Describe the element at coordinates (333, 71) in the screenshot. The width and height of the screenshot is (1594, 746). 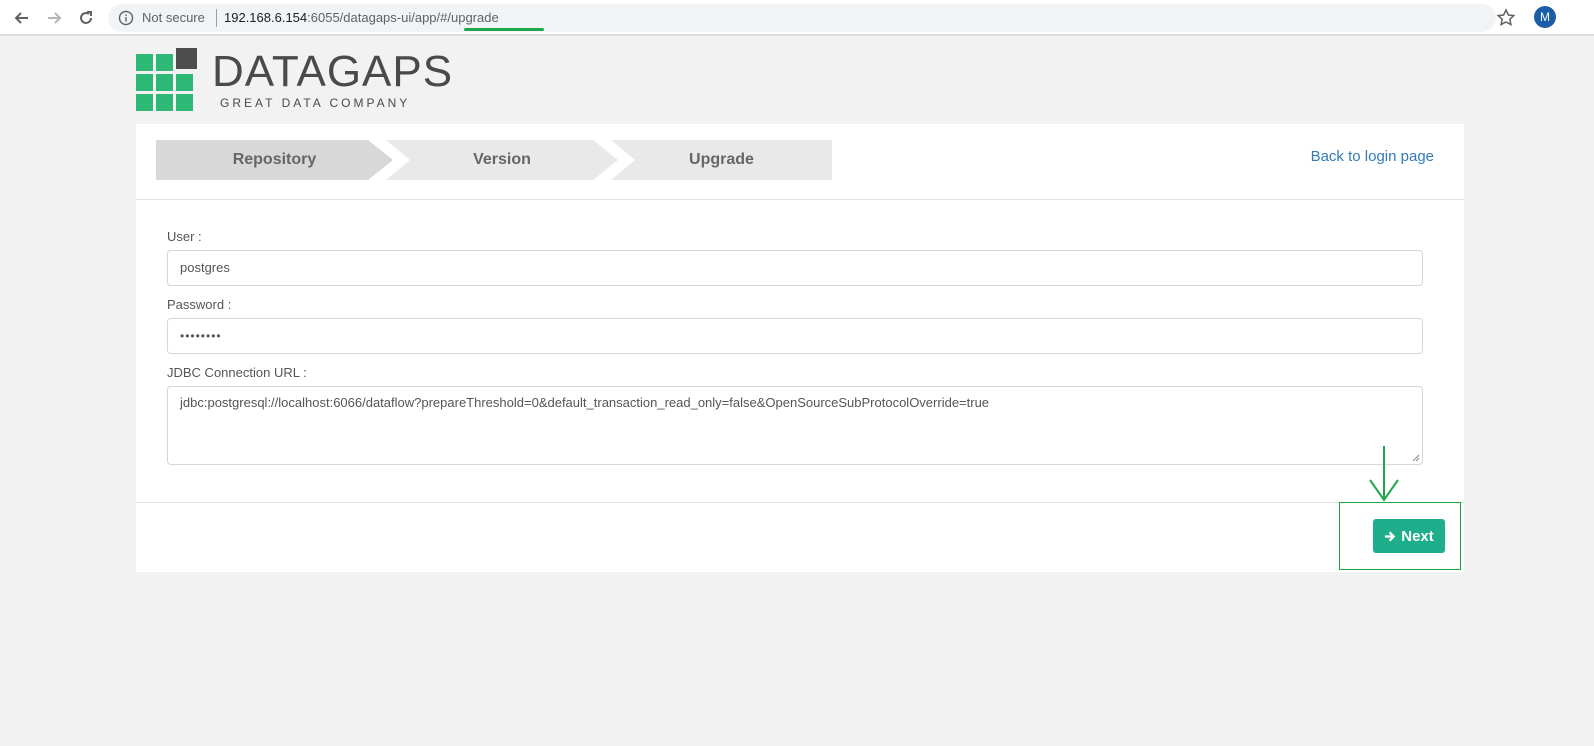
I see `logo-name: DATAGAPS` at that location.